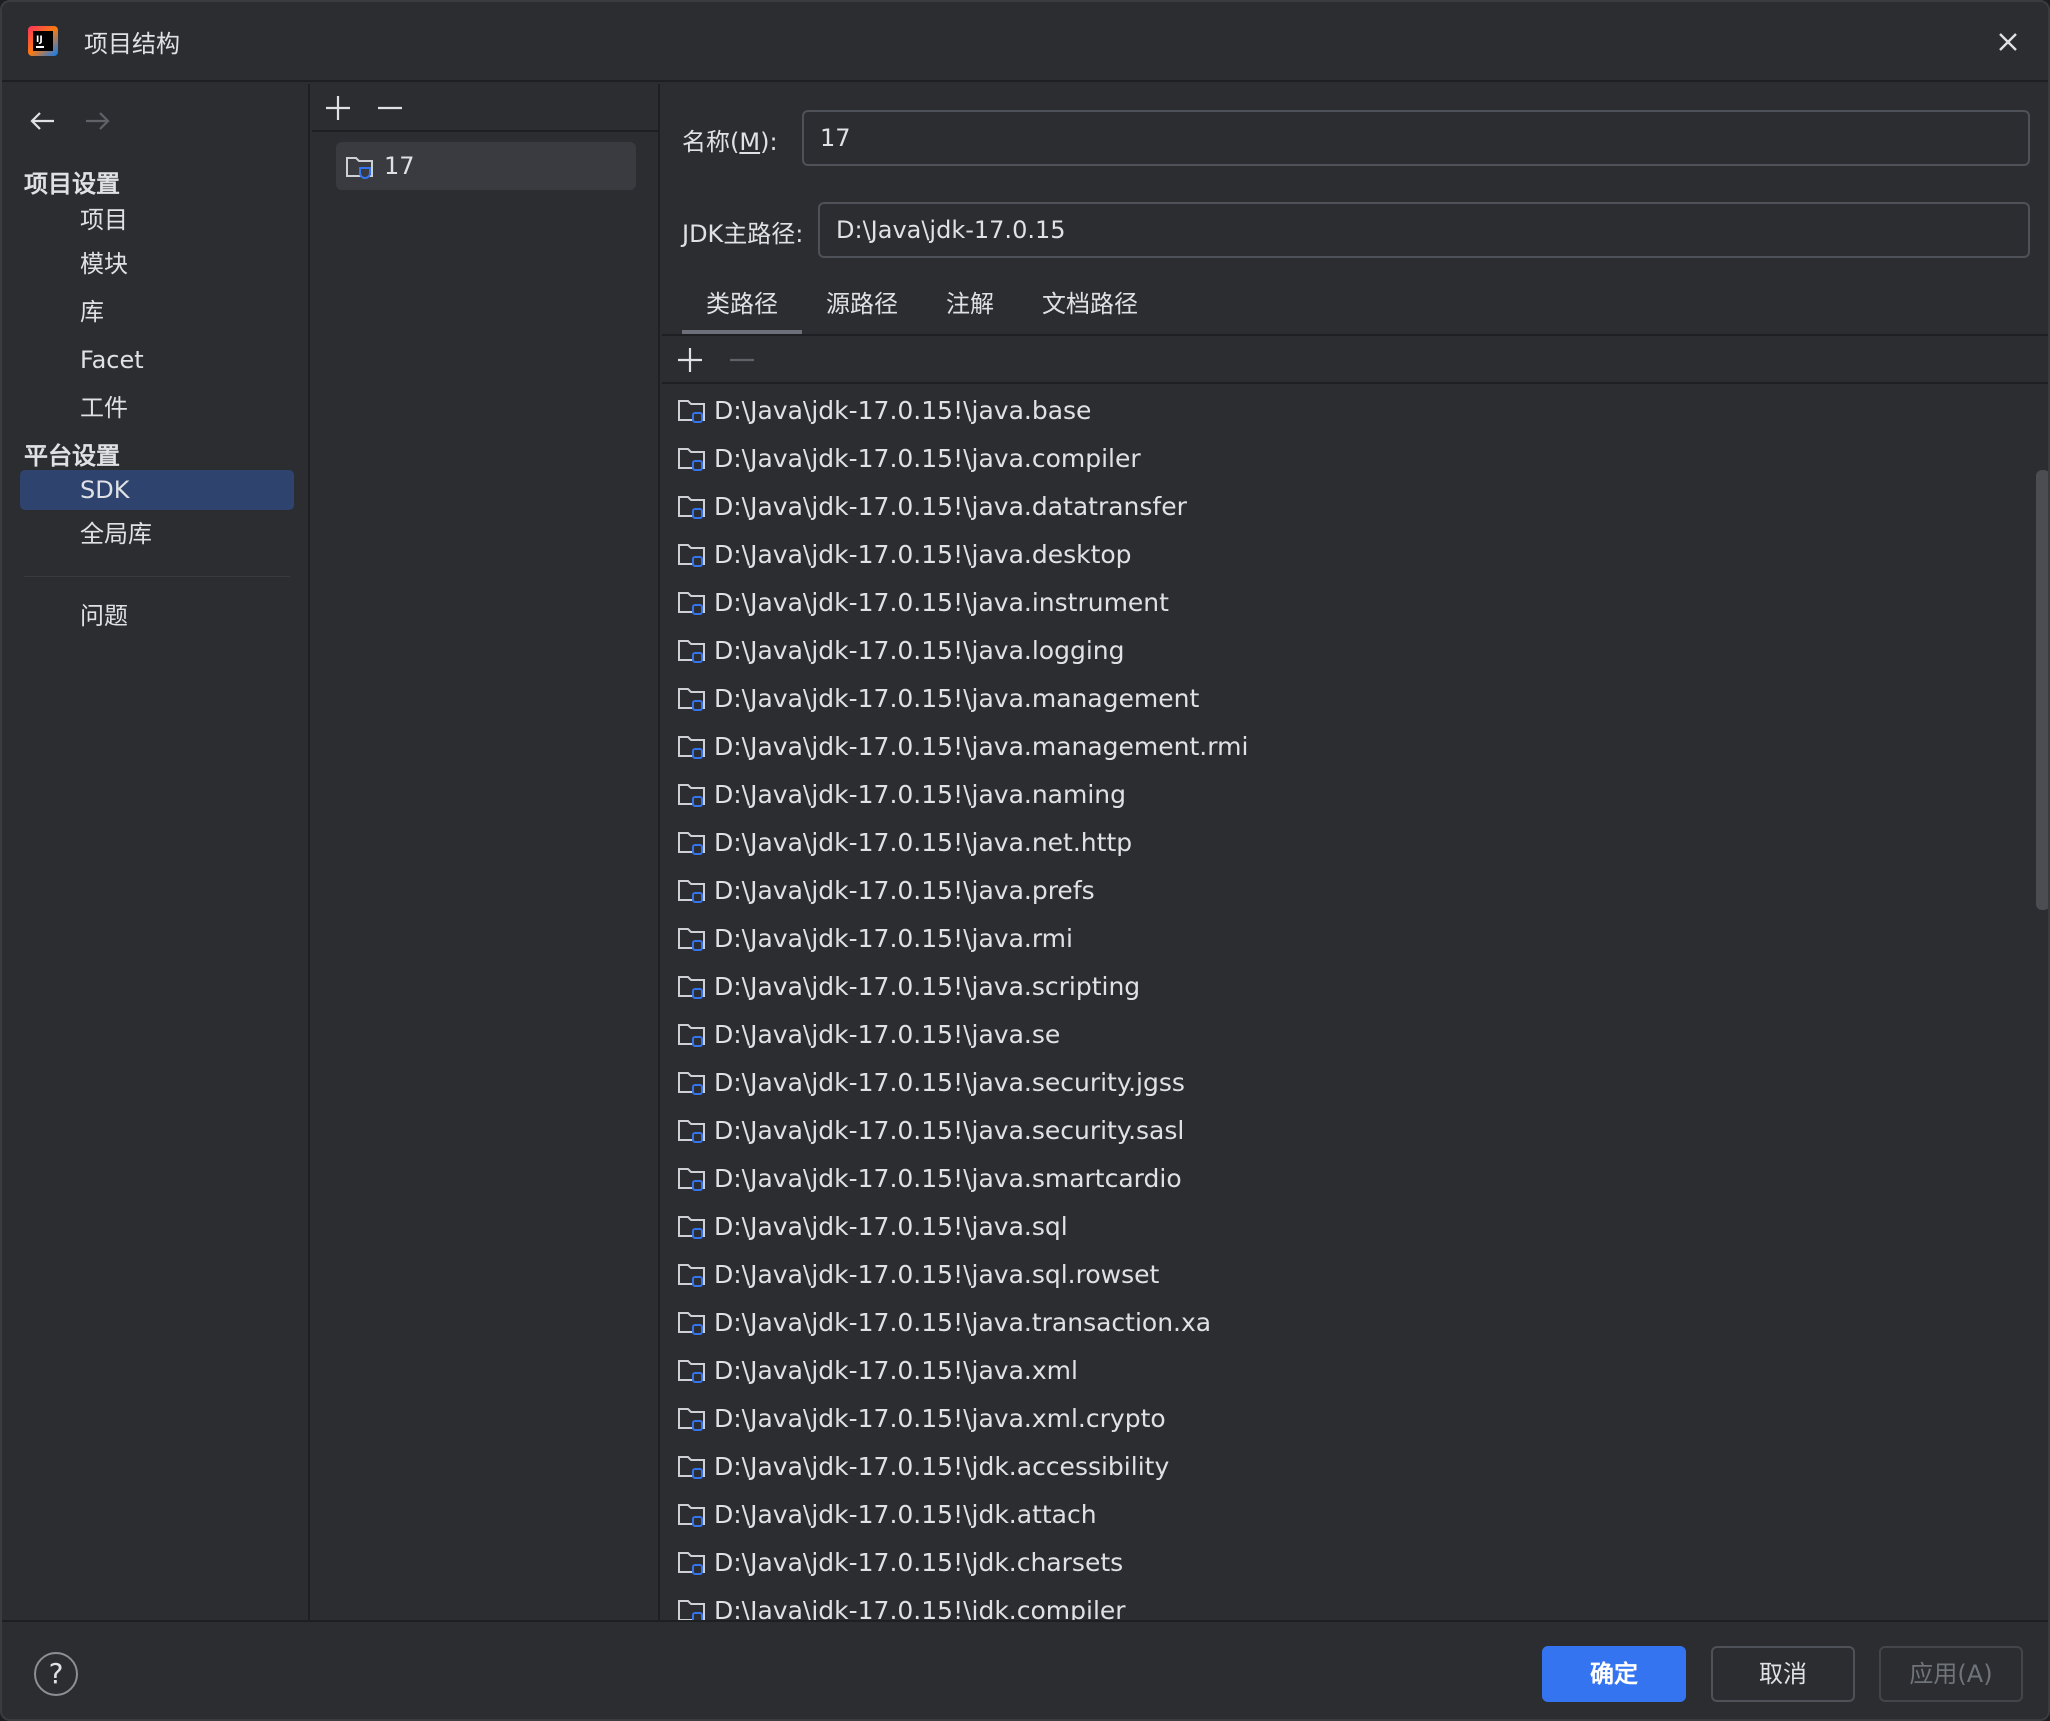  I want to click on classpath-row: D:\Java\jdk-17.0.15!\jdk.compiler, so click(1345, 1603).